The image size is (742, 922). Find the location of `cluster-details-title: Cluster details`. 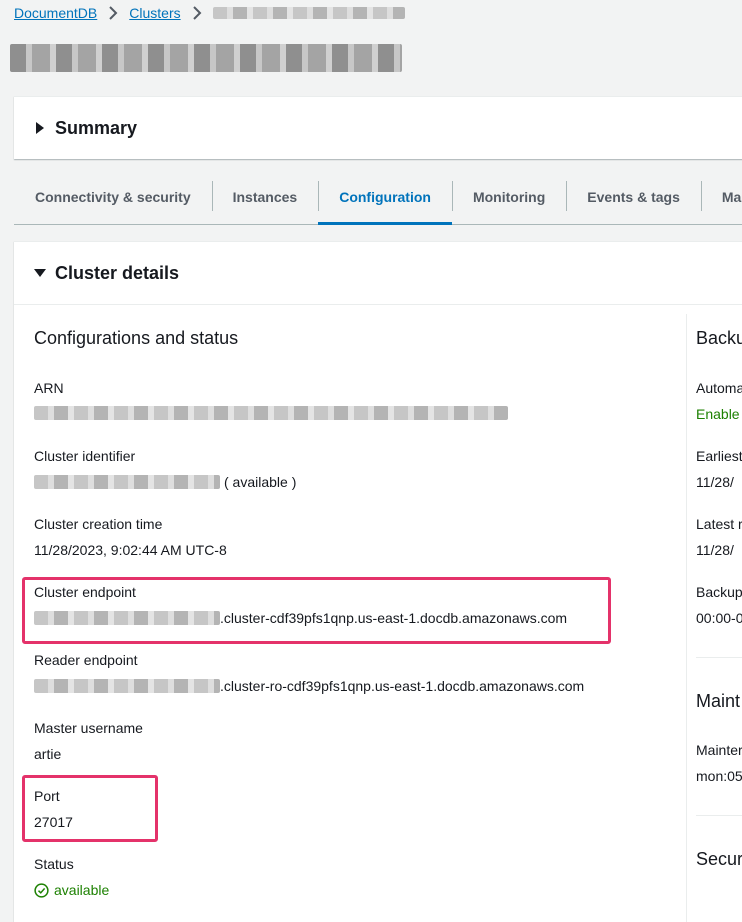

cluster-details-title: Cluster details is located at coordinates (117, 272).